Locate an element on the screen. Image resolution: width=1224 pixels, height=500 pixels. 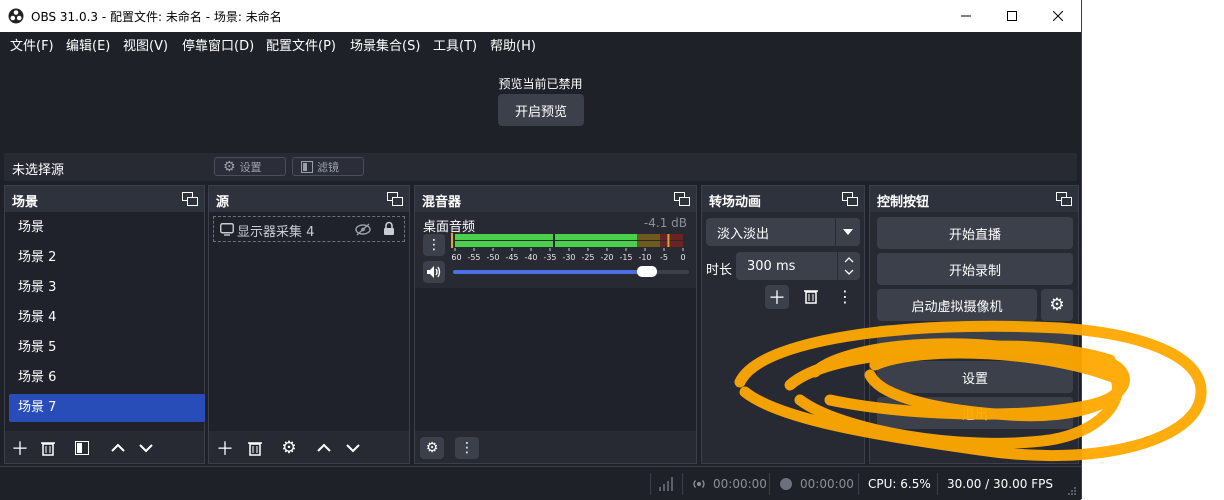
scribble-annotation is located at coordinates (970, 391).